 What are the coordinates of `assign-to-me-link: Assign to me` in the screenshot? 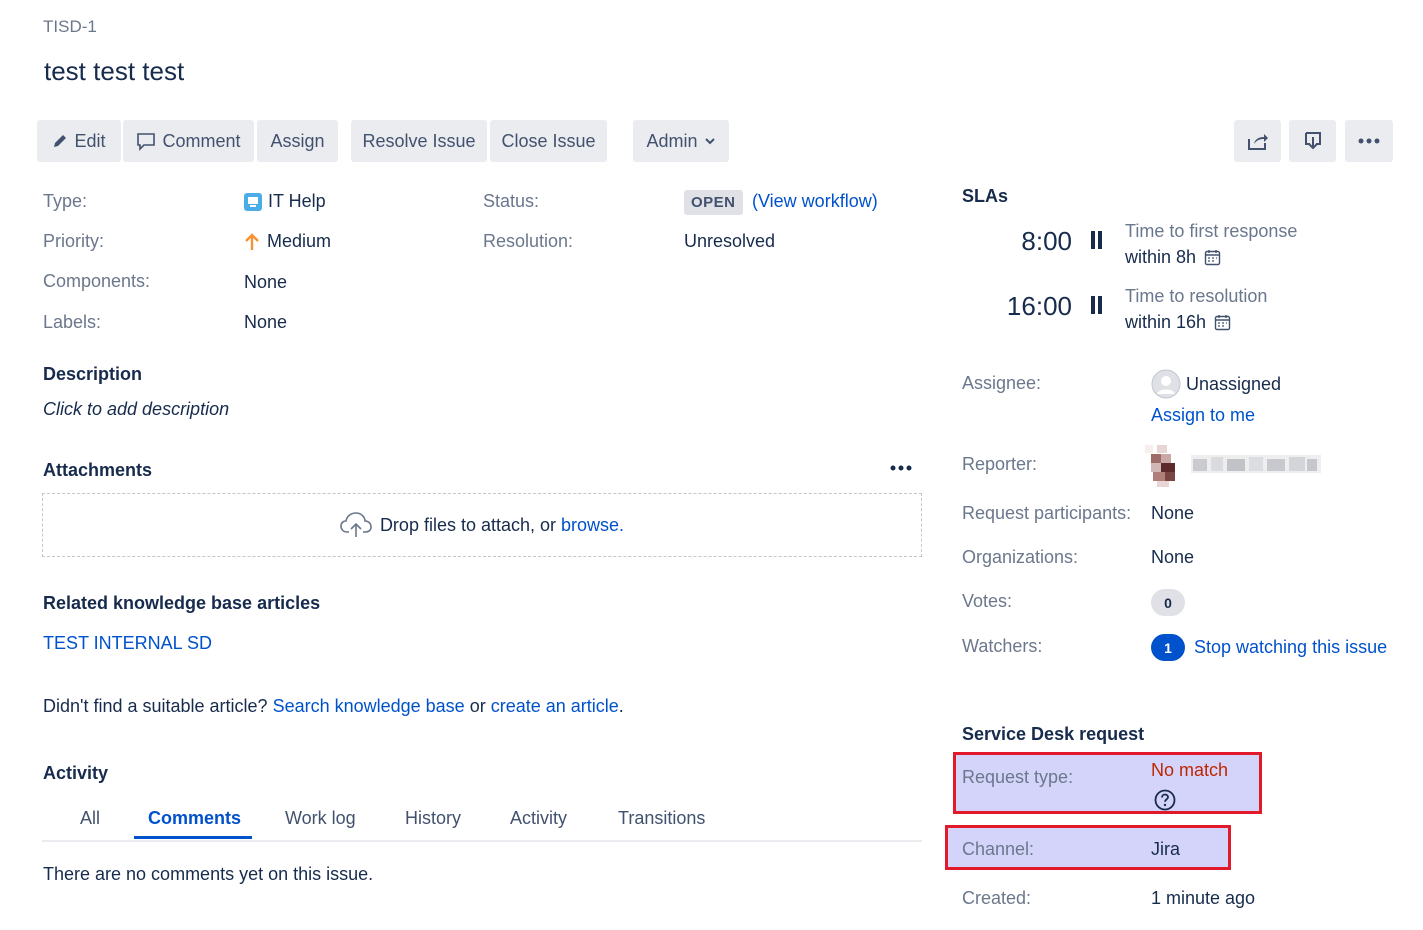 It's located at (1203, 415).